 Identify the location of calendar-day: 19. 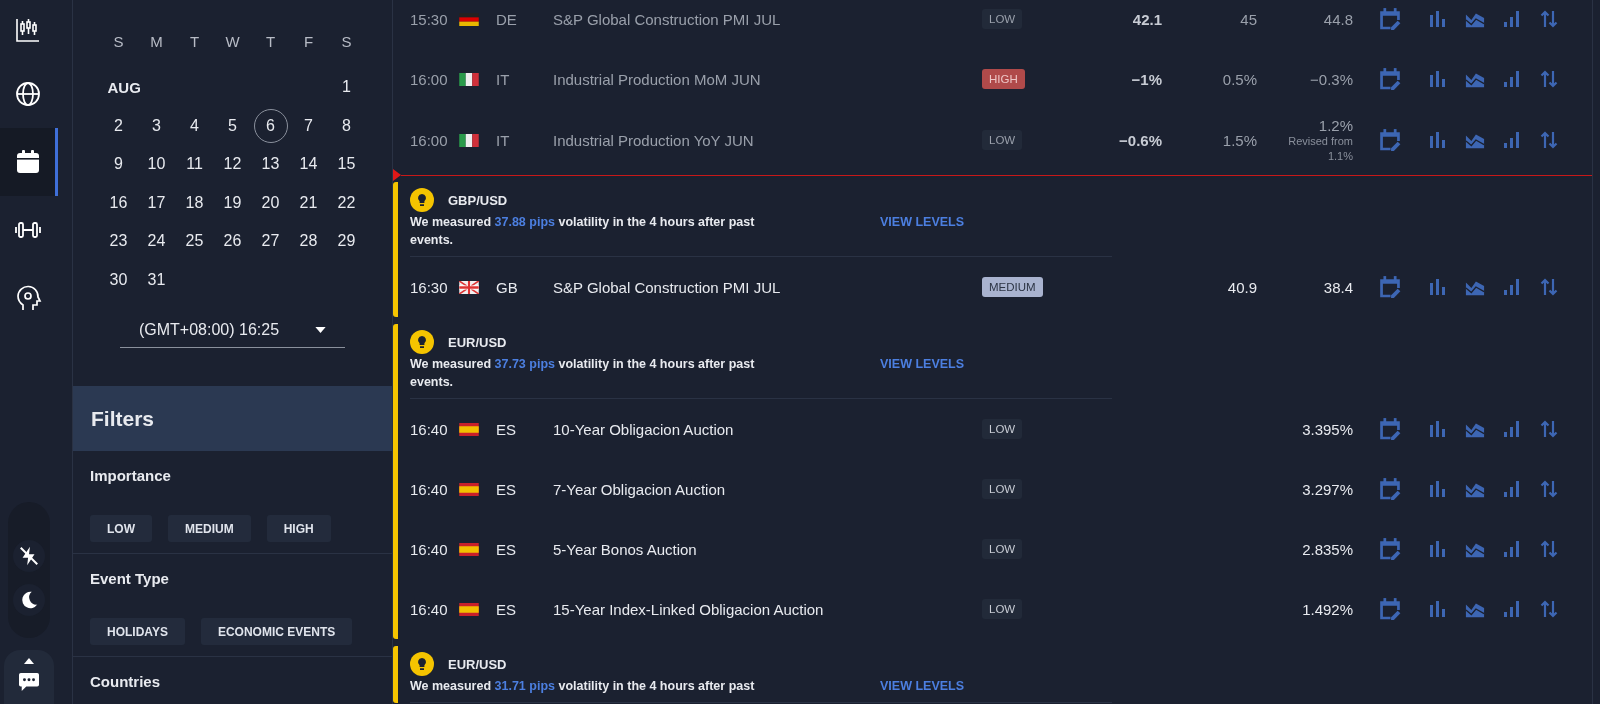
(232, 202).